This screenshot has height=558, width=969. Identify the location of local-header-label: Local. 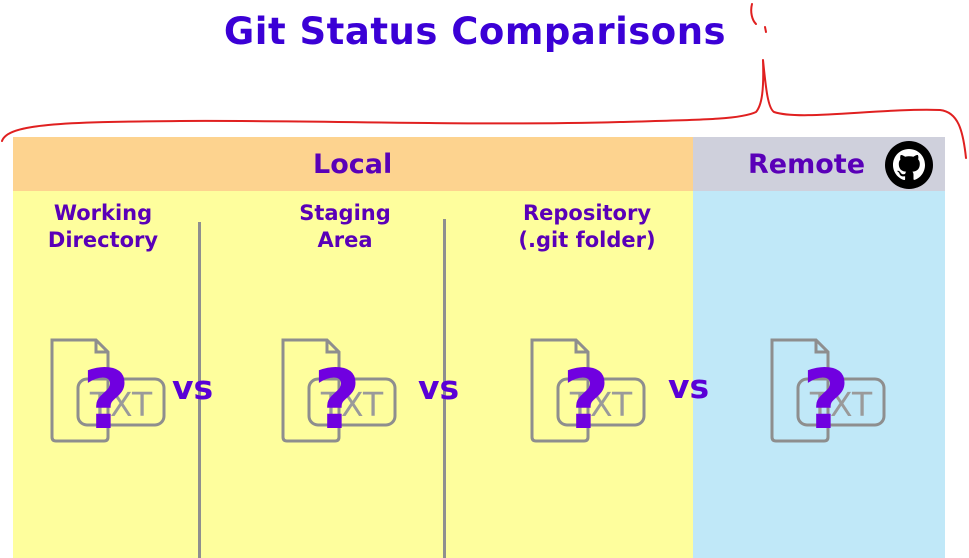
(353, 164).